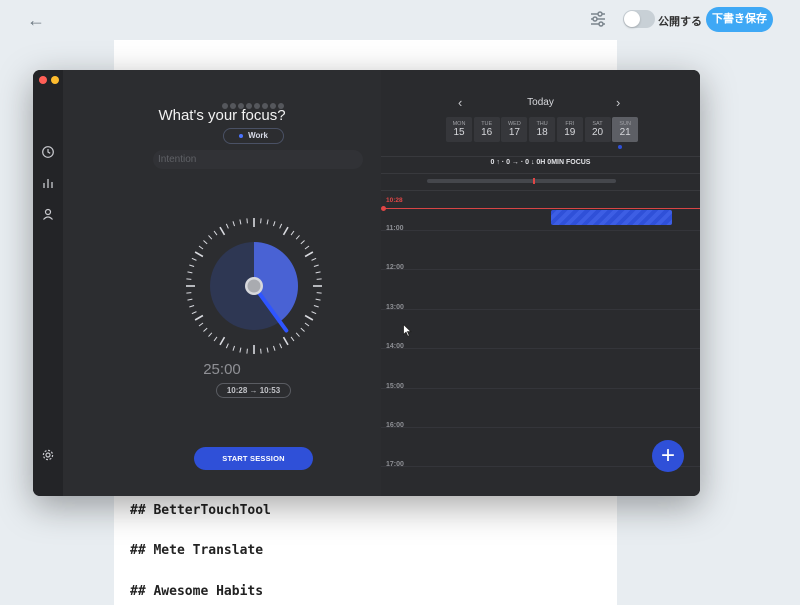 The width and height of the screenshot is (800, 605). I want to click on hour-label: 15:00, so click(395, 386).